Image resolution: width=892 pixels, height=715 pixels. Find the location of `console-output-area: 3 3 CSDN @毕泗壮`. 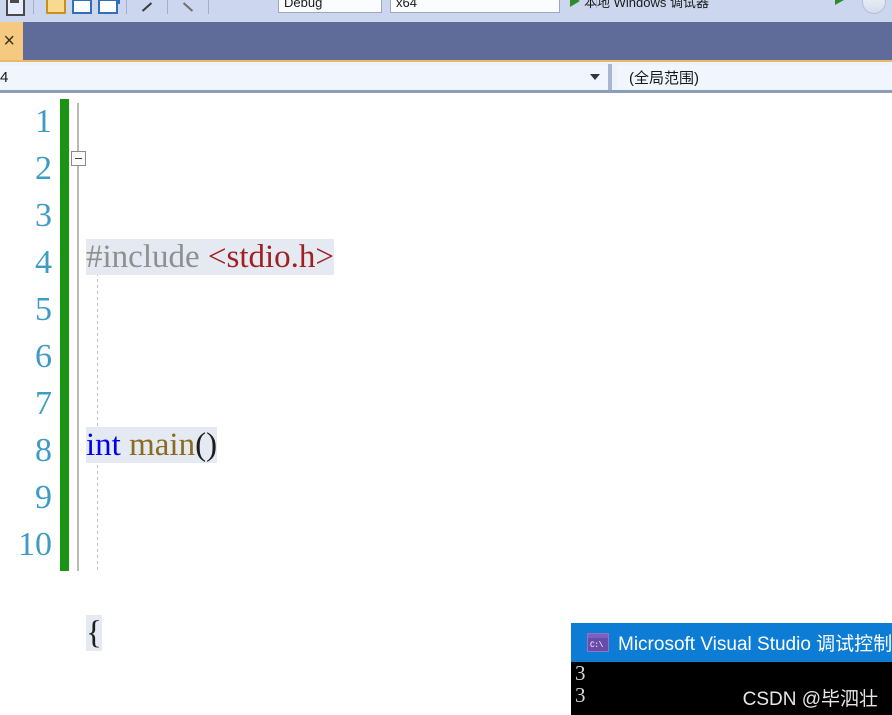

console-output-area: 3 3 CSDN @毕泗壮 is located at coordinates (731, 688).